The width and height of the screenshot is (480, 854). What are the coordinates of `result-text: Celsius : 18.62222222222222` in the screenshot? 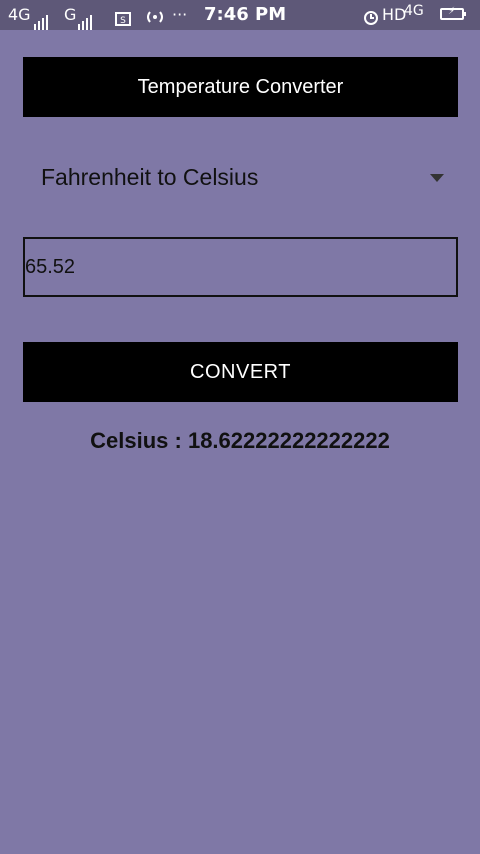 It's located at (240, 440).